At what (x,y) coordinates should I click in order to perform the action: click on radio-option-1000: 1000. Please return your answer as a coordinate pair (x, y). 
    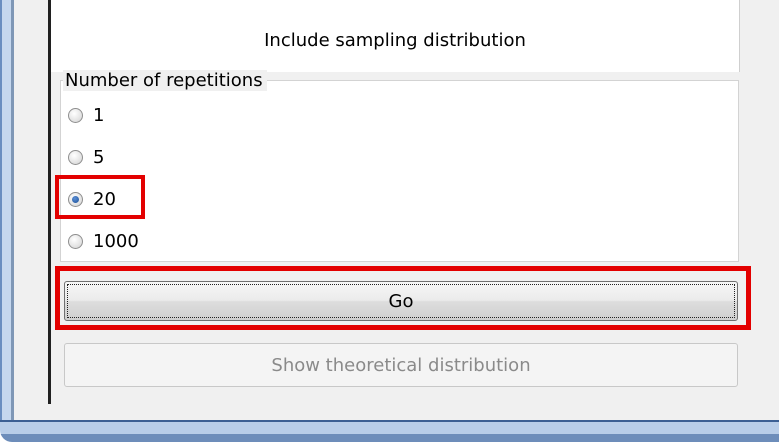
    Looking at the image, I should click on (103, 241).